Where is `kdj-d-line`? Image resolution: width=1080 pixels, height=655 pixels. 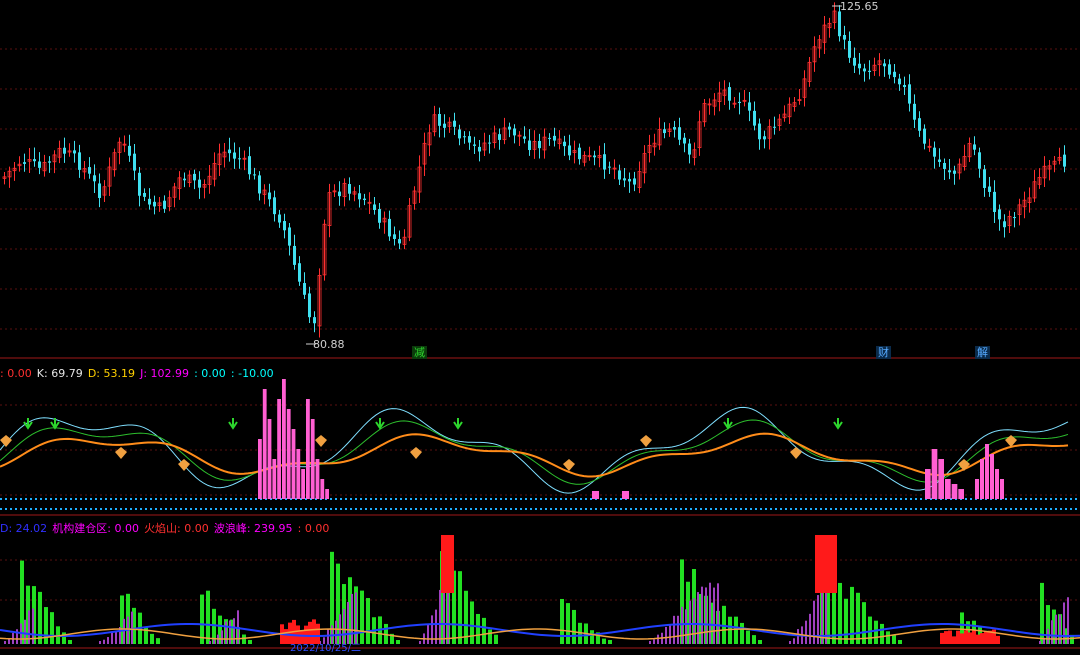 kdj-d-line is located at coordinates (534, 452).